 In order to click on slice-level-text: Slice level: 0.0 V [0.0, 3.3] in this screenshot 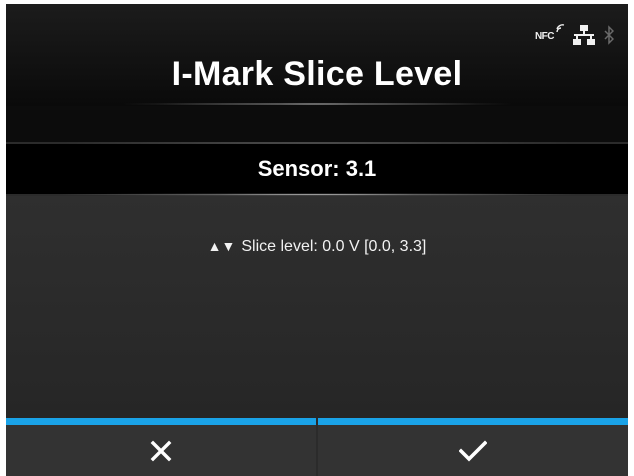, I will do `click(334, 246)`.